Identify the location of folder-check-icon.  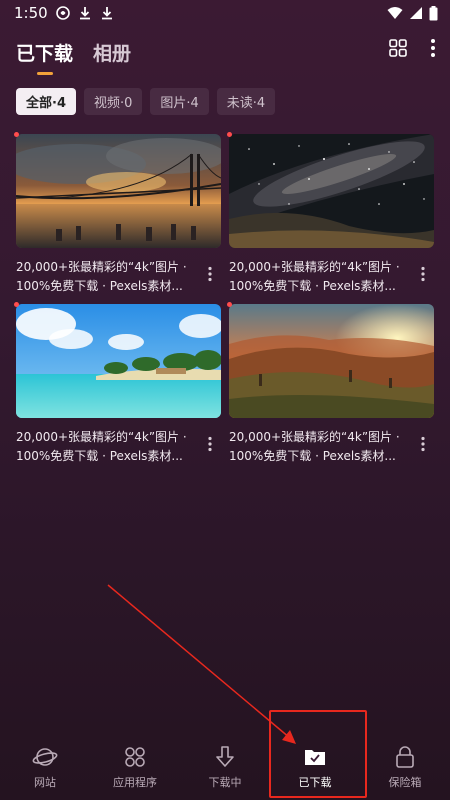
(315, 757).